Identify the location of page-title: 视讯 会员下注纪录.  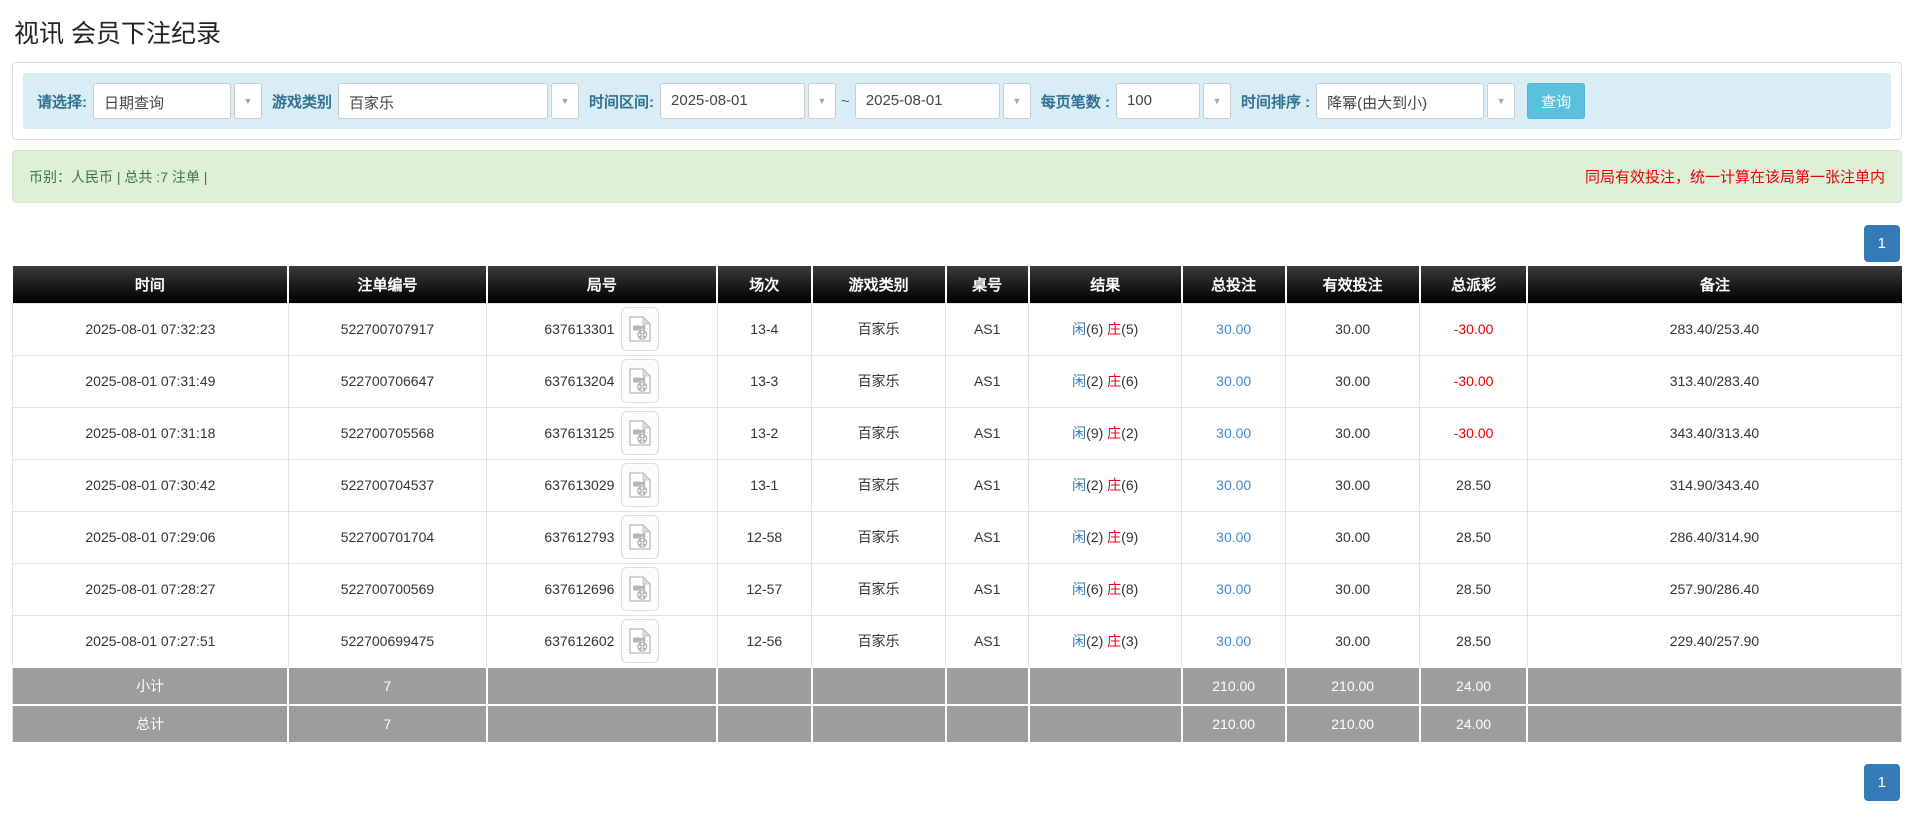
(117, 34).